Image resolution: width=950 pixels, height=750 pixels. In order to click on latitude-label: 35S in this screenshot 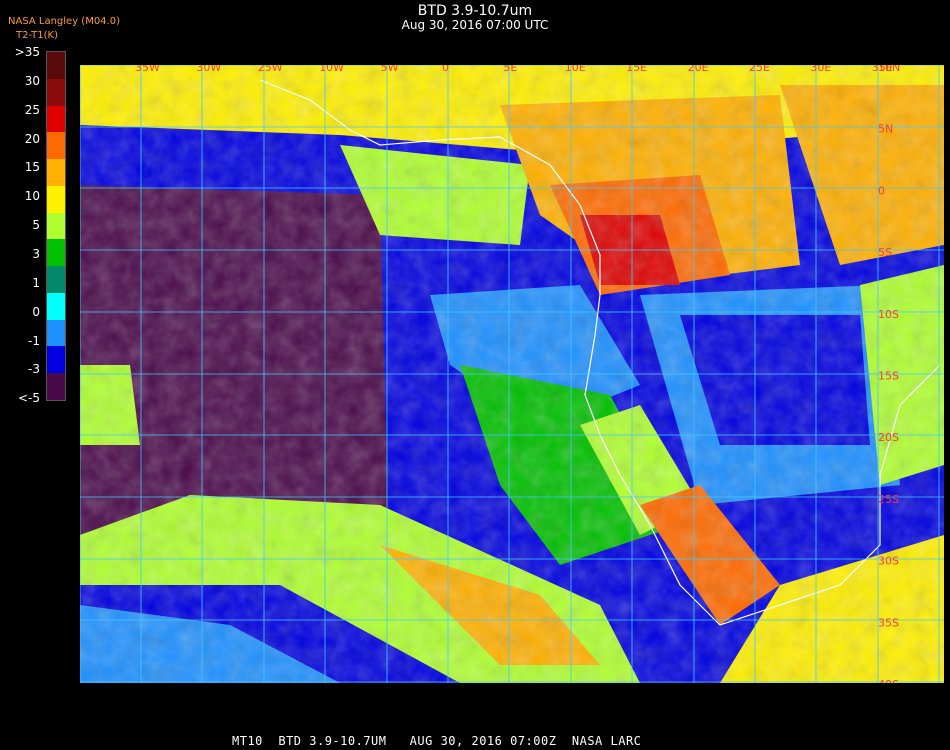, I will do `click(888, 622)`.